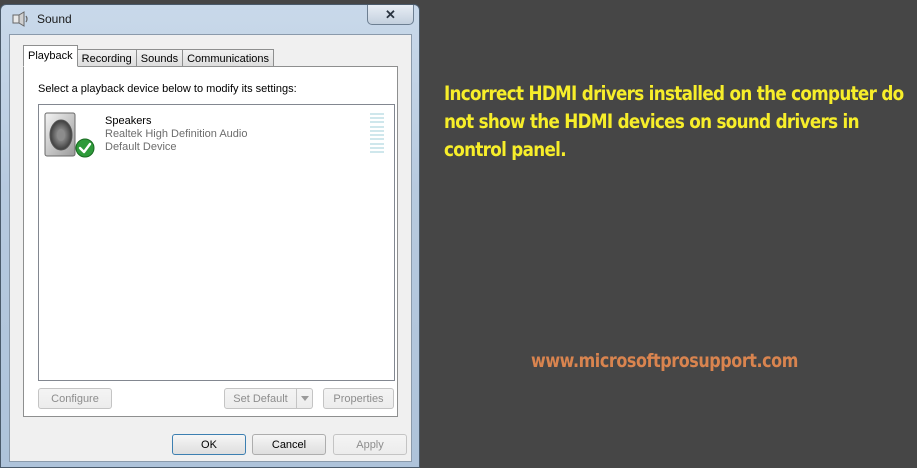  What do you see at coordinates (377, 133) in the screenshot?
I see `volume-meter` at bounding box center [377, 133].